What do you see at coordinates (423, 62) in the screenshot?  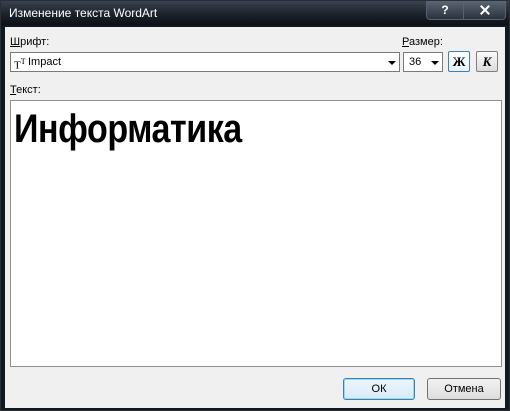 I see `size-select: 36` at bounding box center [423, 62].